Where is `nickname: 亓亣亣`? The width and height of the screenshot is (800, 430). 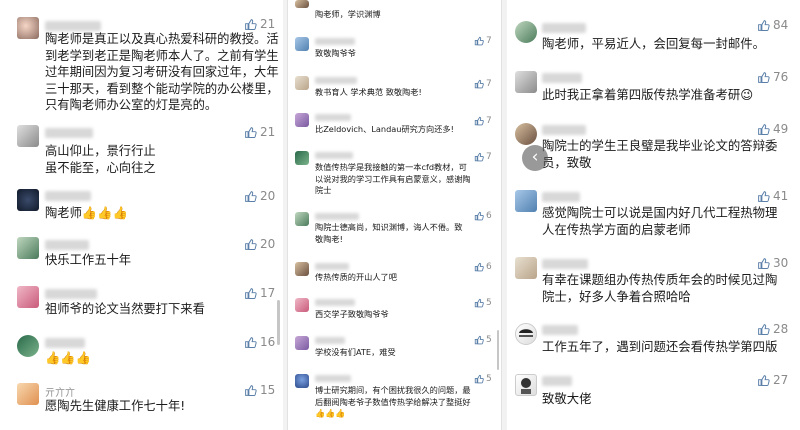 nickname: 亓亣亣 is located at coordinates (60, 393).